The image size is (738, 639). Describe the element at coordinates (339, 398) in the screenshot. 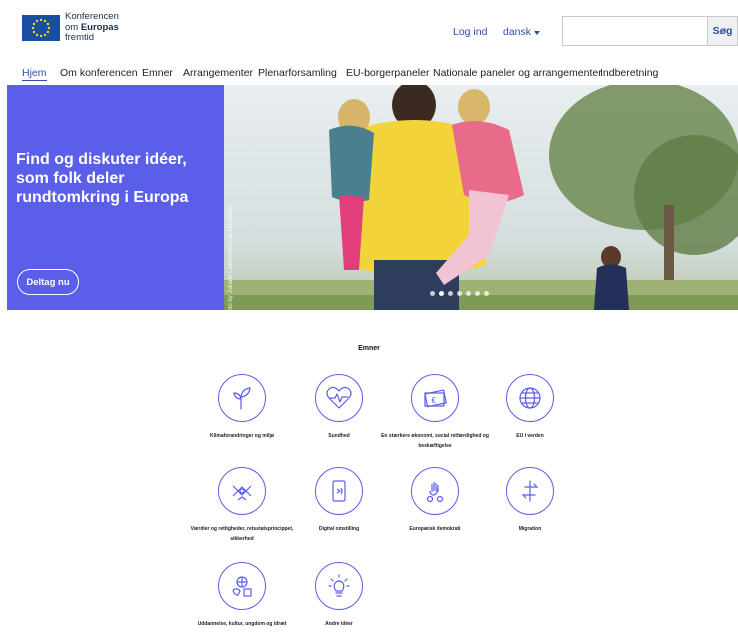

I see `heart-pulse-icon` at that location.